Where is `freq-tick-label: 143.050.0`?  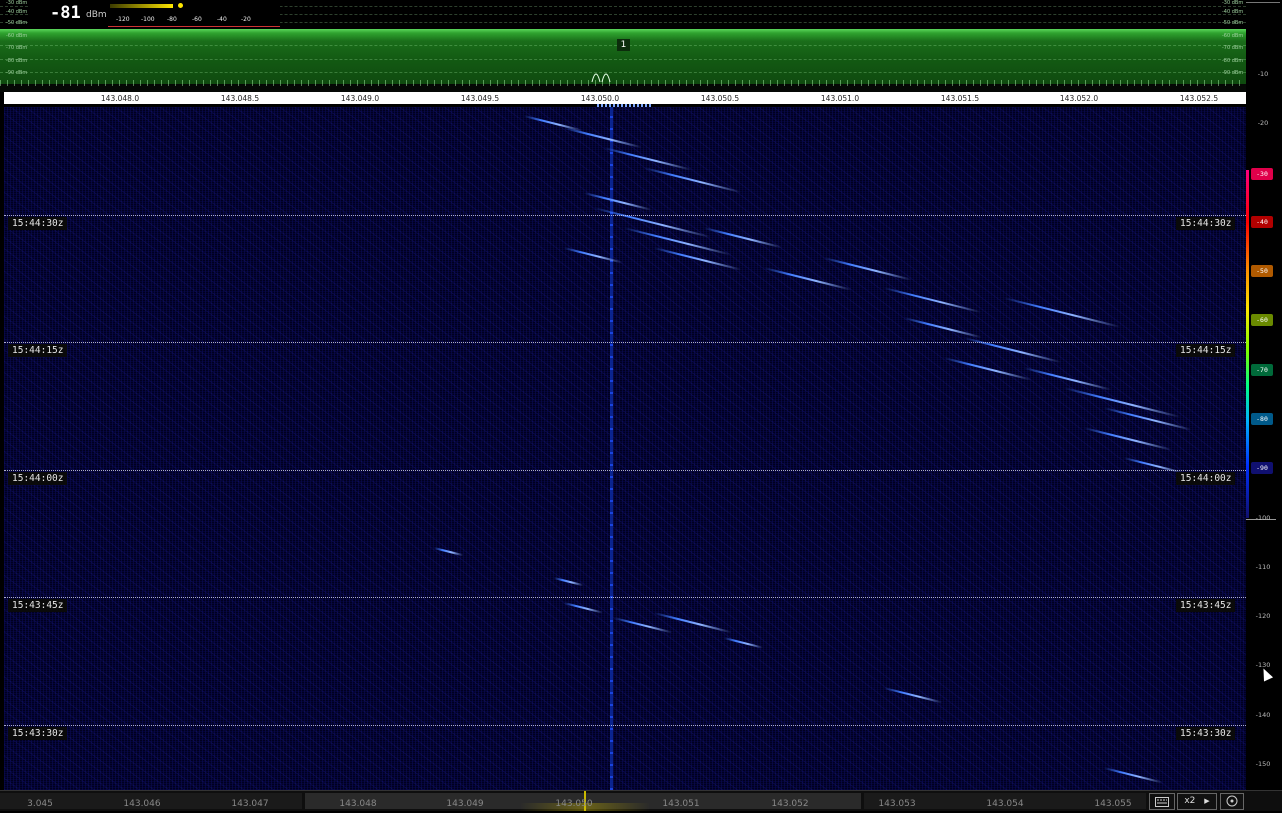 freq-tick-label: 143.050.0 is located at coordinates (600, 98).